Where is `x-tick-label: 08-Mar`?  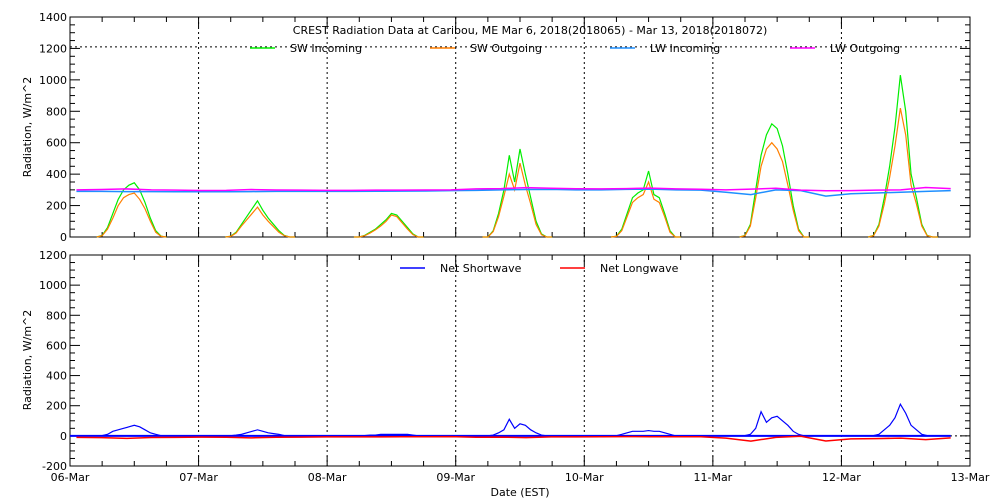 x-tick-label: 08-Mar is located at coordinates (327, 477).